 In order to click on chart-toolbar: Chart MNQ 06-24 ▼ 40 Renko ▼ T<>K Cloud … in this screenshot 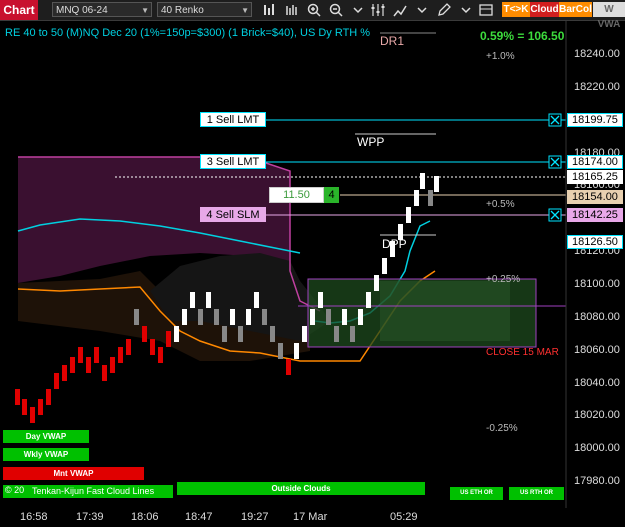, I will do `click(312, 15)`.